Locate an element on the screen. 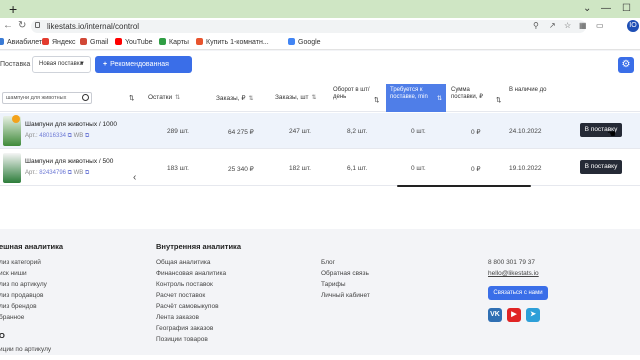  extensions-icon: ▦ is located at coordinates (583, 25).